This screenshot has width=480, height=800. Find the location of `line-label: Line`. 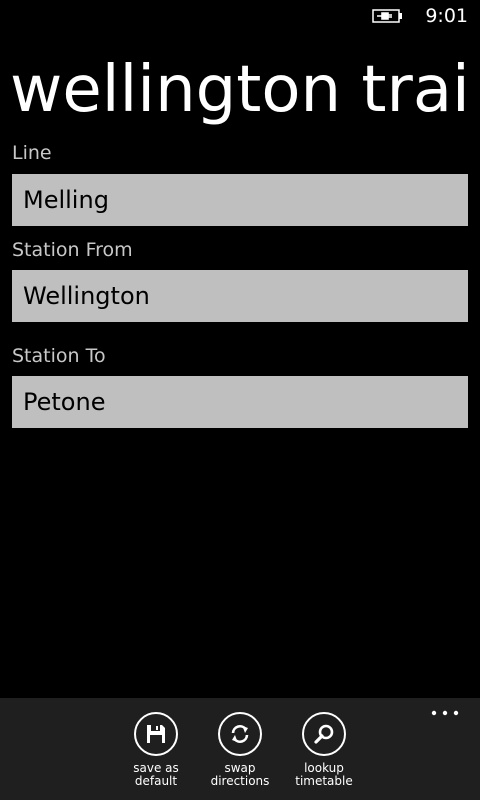

line-label: Line is located at coordinates (32, 153).